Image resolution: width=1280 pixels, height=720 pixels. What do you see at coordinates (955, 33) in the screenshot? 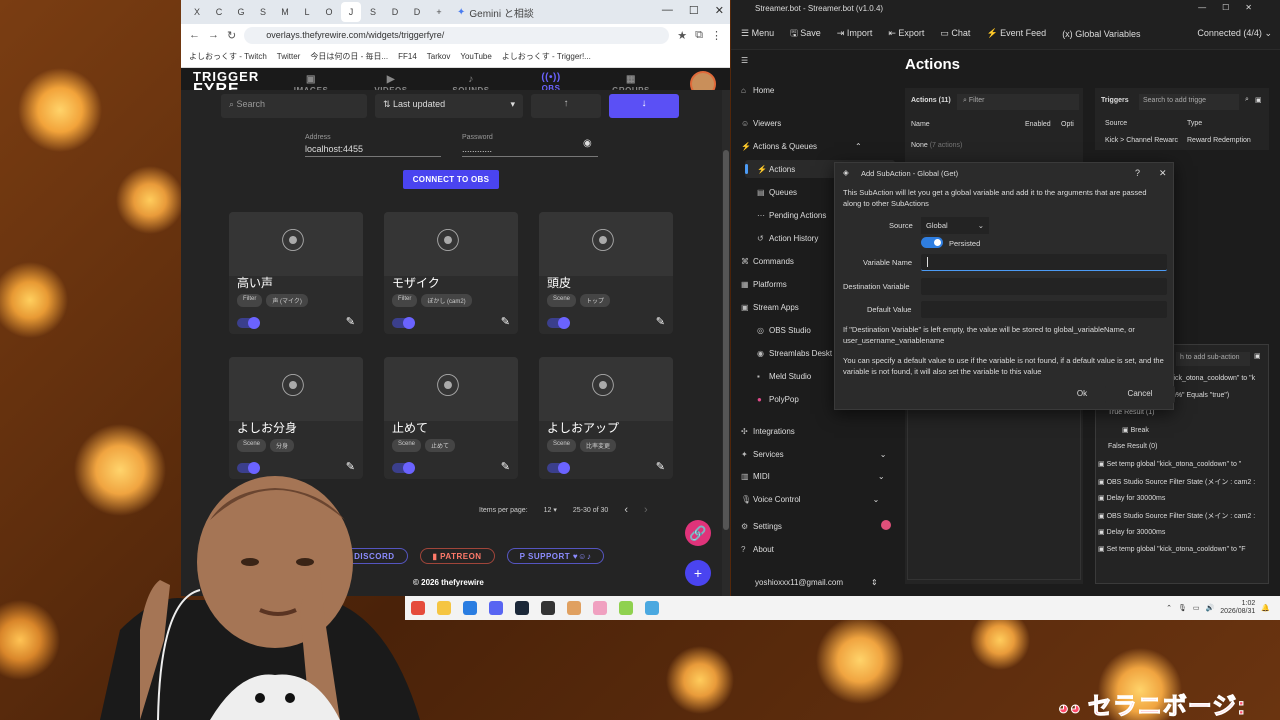
I see `chat-button: ▭ Chat` at bounding box center [955, 33].